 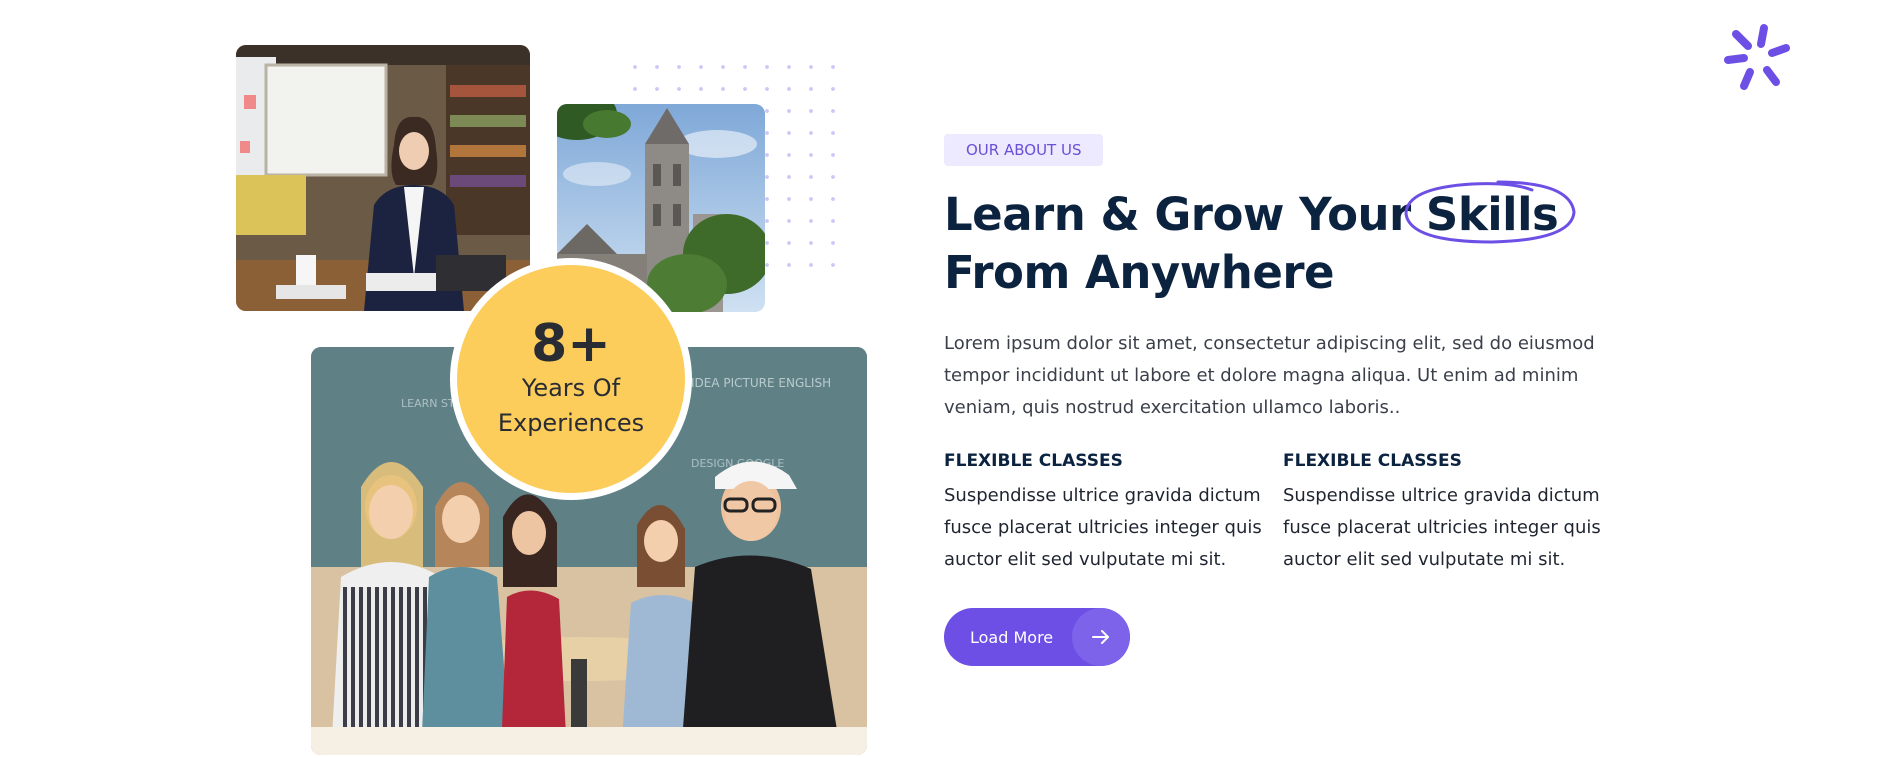 What do you see at coordinates (571, 423) in the screenshot?
I see `experience-label-line2: Experiences` at bounding box center [571, 423].